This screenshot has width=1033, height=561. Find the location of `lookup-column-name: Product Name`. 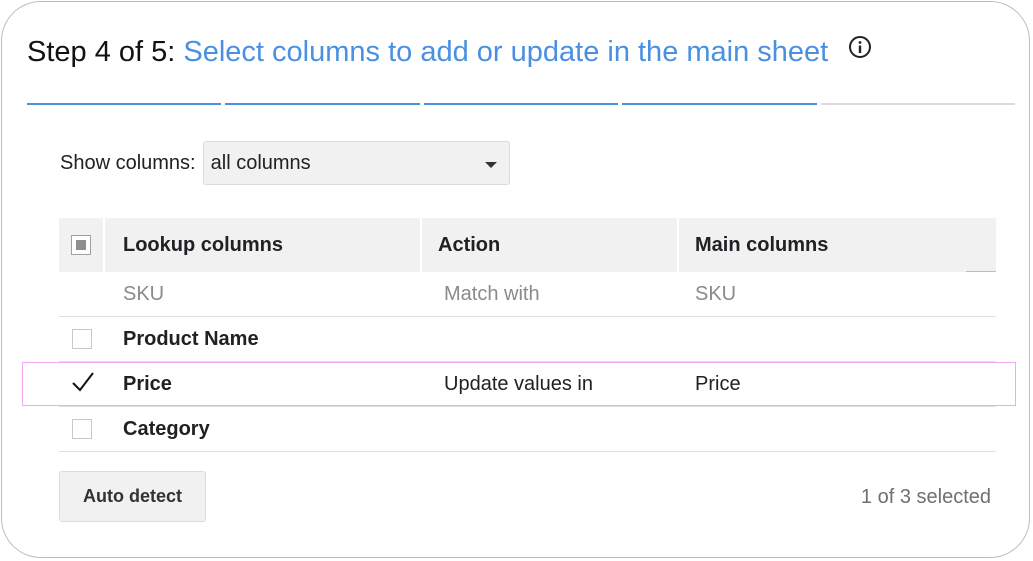

lookup-column-name: Product Name is located at coordinates (191, 338).